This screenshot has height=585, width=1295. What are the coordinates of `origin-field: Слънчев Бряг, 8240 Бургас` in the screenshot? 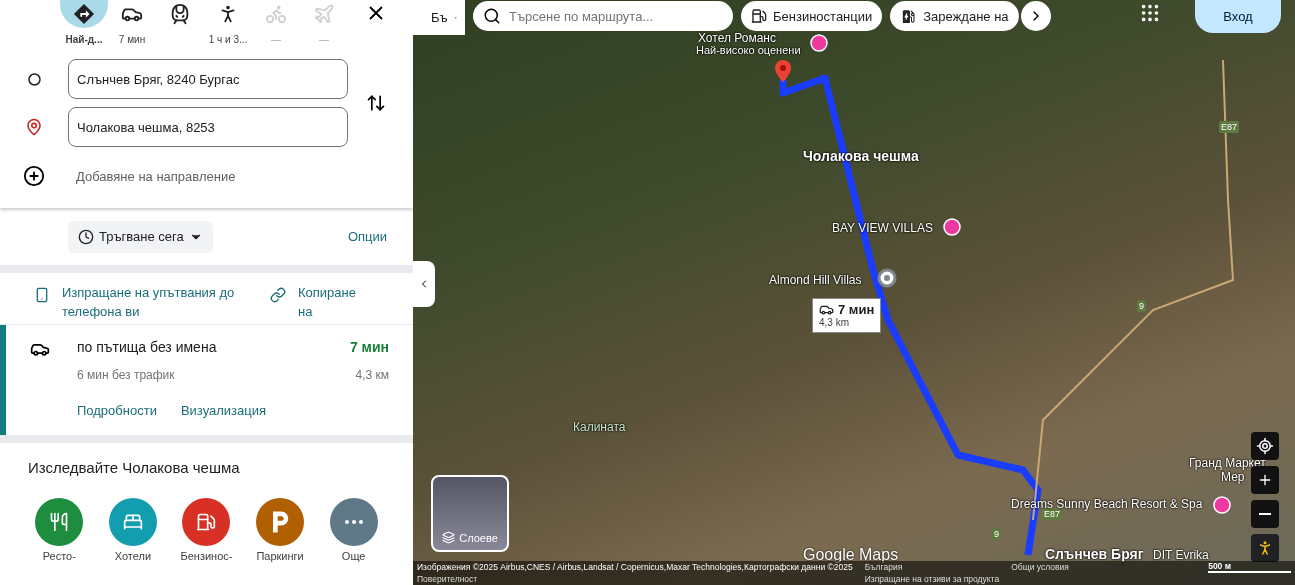 It's located at (208, 79).